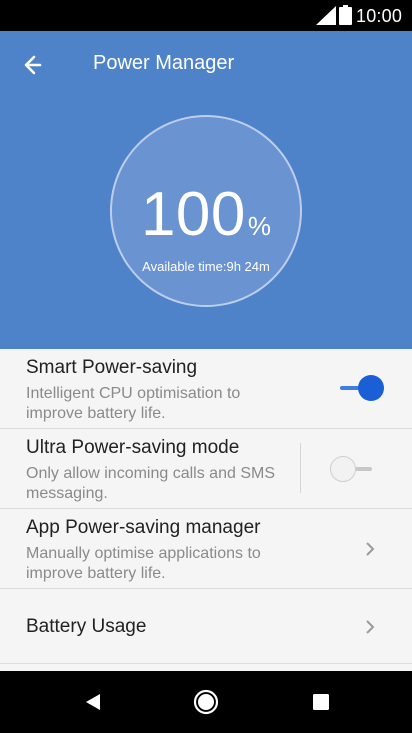 This screenshot has width=412, height=733. Describe the element at coordinates (86, 626) in the screenshot. I see `row-title: Battery Usage` at that location.